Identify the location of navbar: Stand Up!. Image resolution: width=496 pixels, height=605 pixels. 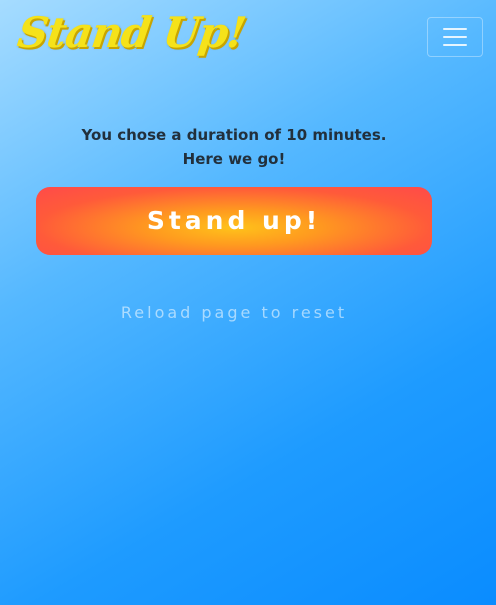
(248, 36).